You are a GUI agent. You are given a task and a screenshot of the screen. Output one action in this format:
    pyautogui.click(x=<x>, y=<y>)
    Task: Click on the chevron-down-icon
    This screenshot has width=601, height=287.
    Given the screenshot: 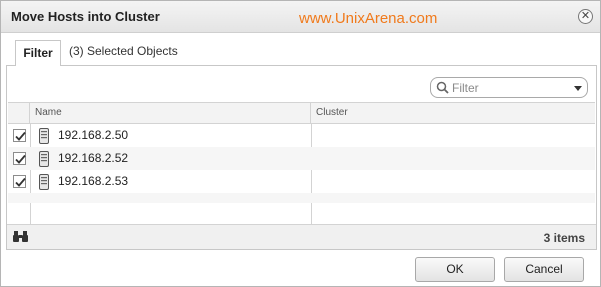 What is the action you would take?
    pyautogui.click(x=578, y=88)
    